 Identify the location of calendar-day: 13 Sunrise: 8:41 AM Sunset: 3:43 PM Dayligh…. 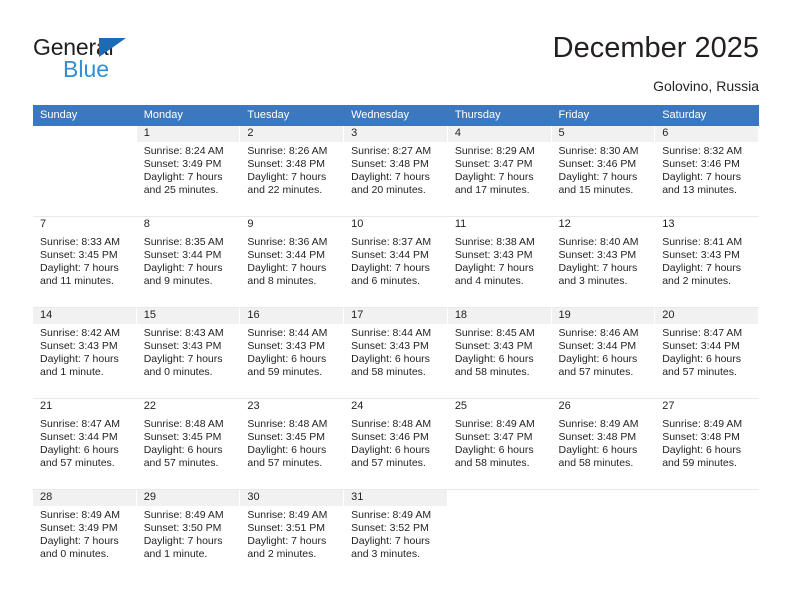
(707, 262).